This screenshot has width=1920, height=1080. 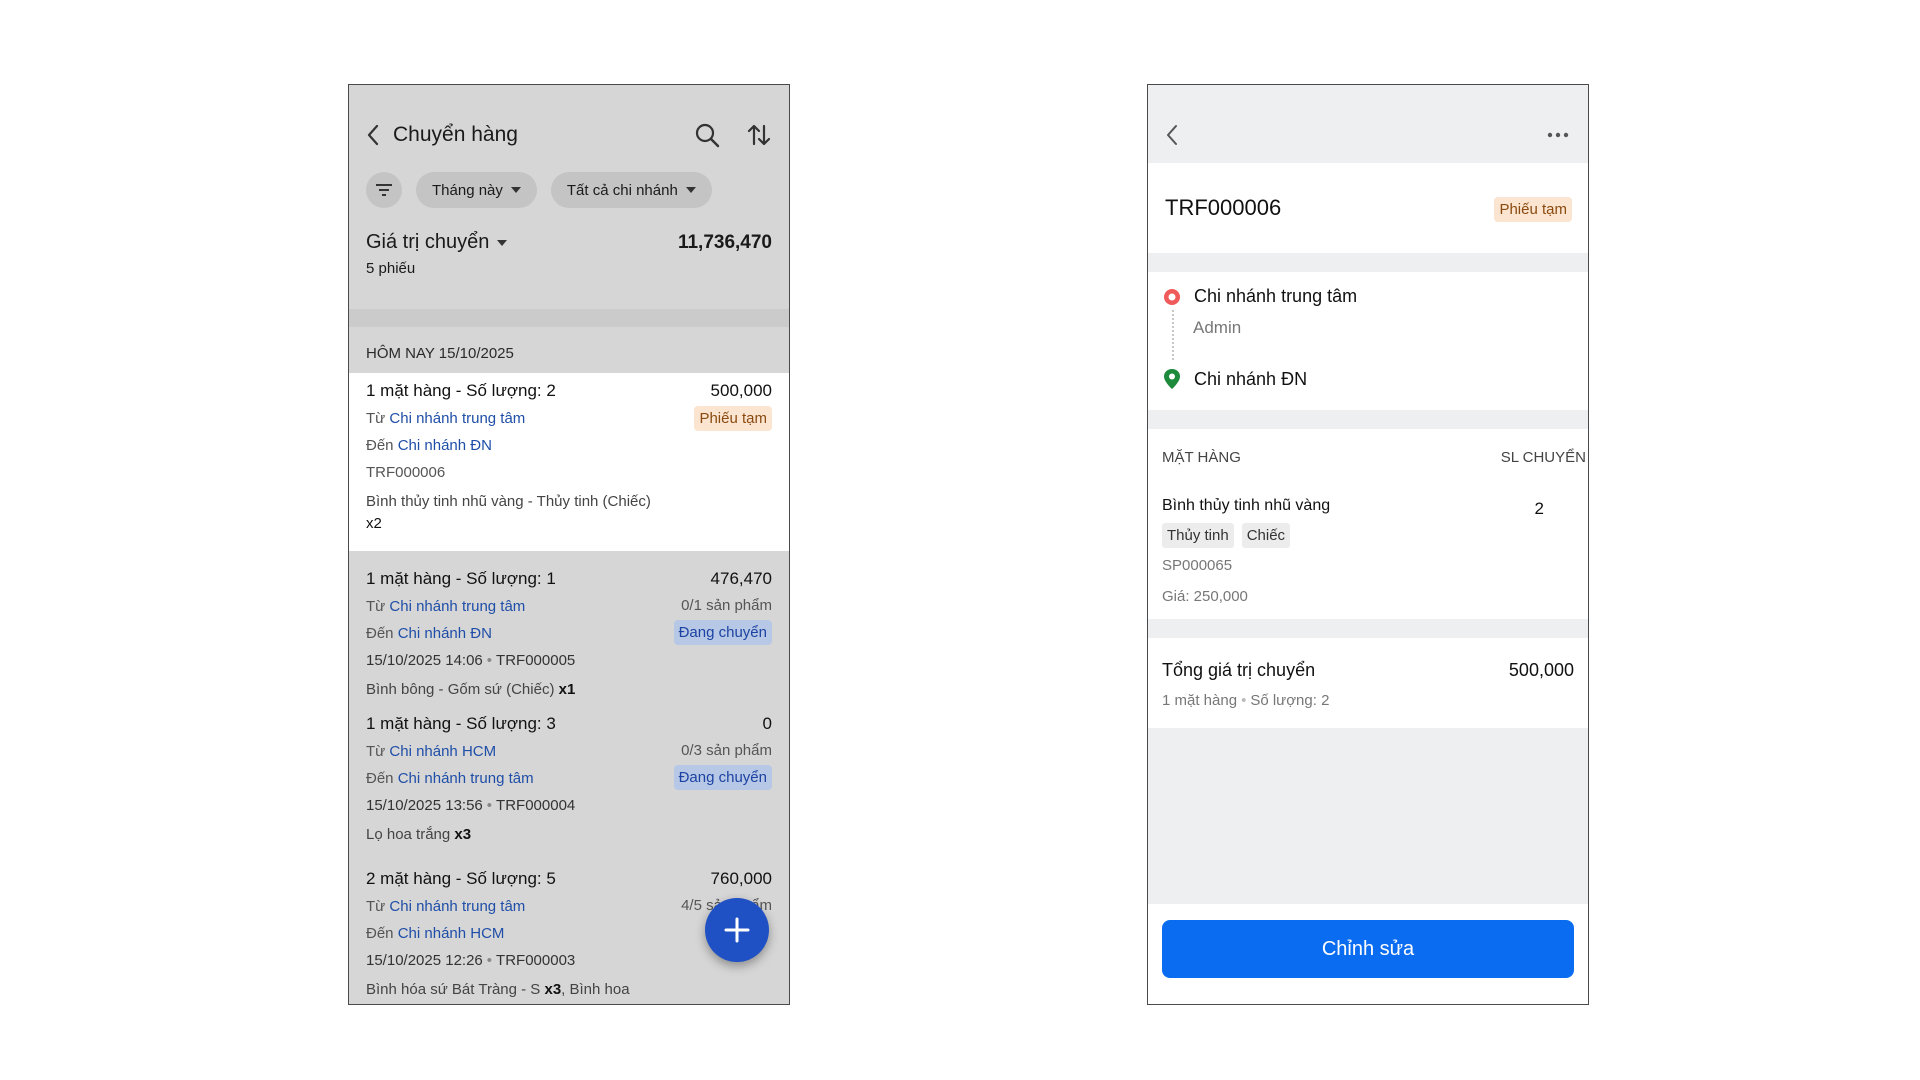 What do you see at coordinates (1223, 207) in the screenshot?
I see `transfer-code: TRF000006` at bounding box center [1223, 207].